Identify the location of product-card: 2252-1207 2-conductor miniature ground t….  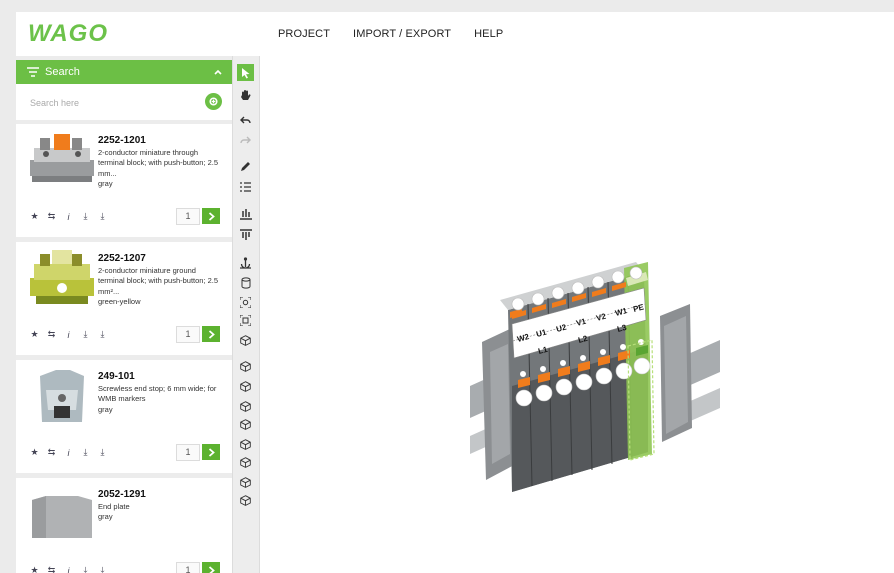
(124, 298).